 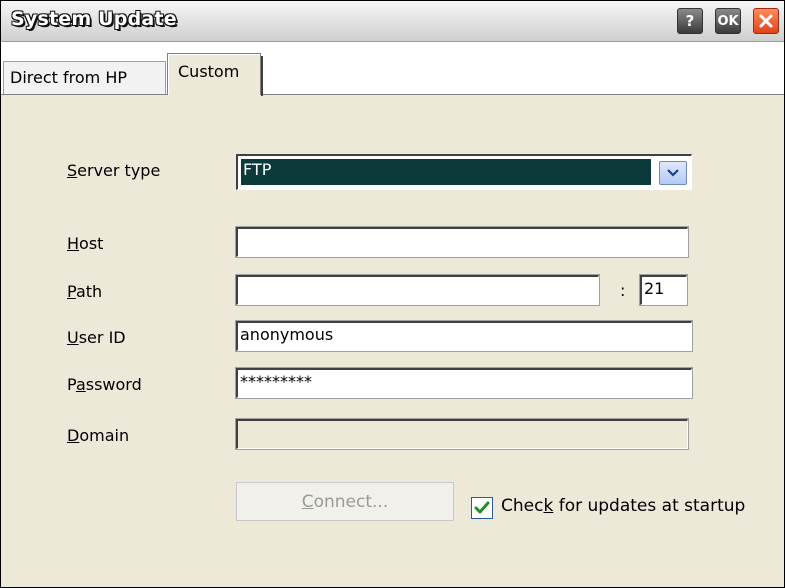 I want to click on question-mark-icon: ?, so click(x=690, y=21).